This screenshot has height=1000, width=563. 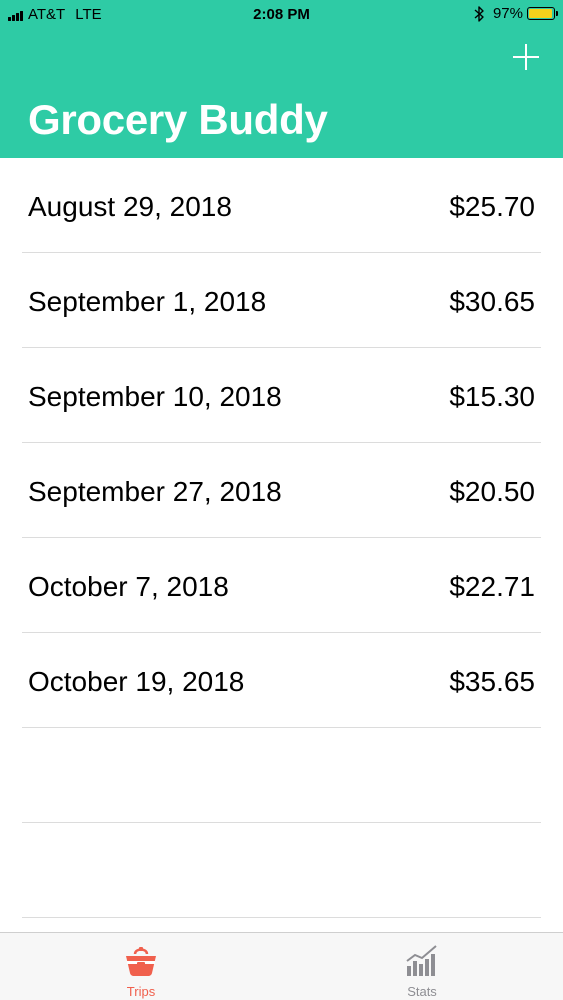 I want to click on add-trip-button, so click(x=526, y=57).